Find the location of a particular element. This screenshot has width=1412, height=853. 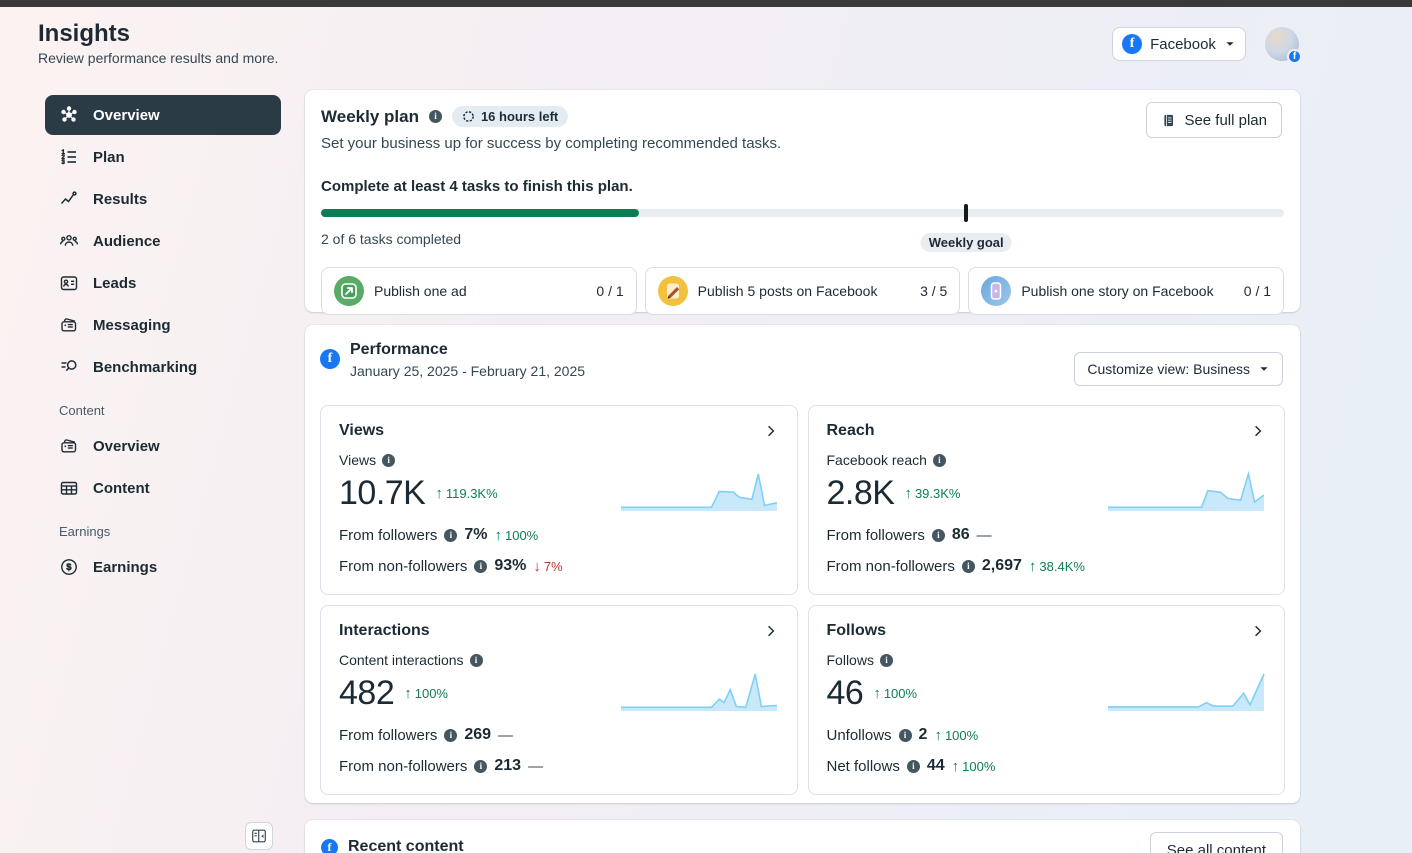

dollar-circle-icon: $ is located at coordinates (69, 567).